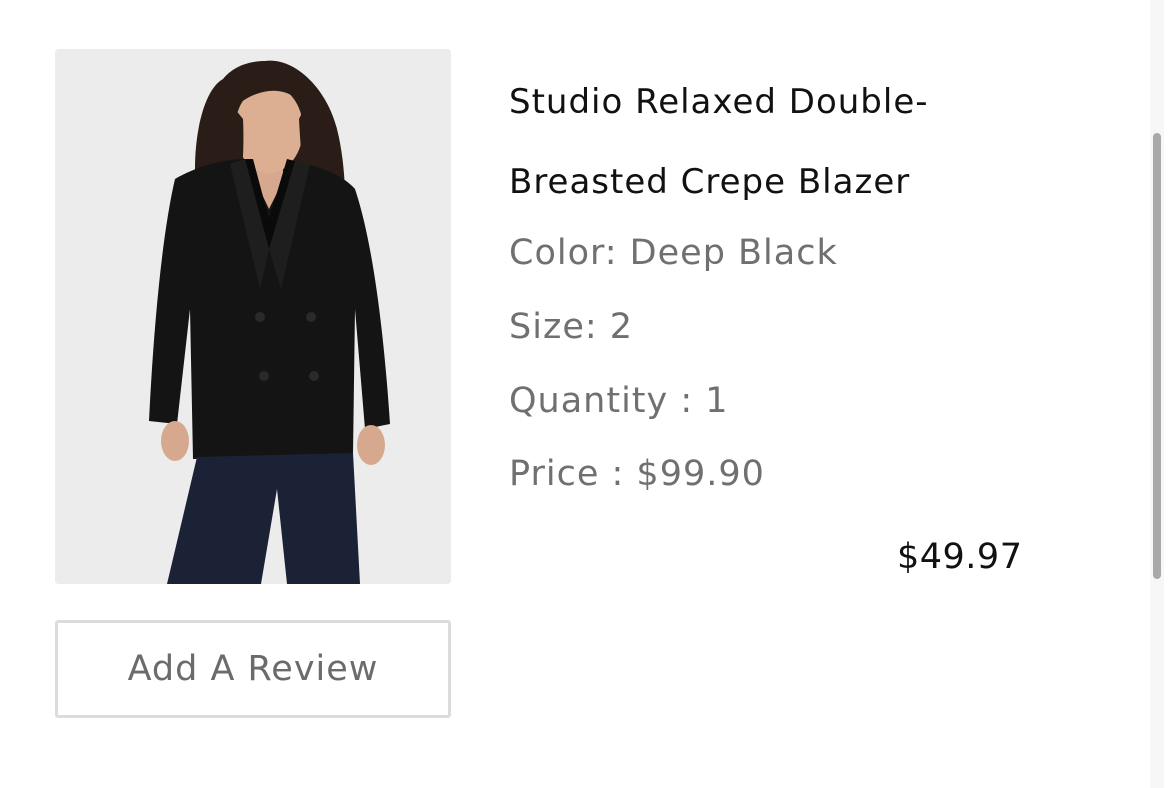  Describe the element at coordinates (960, 557) in the screenshot. I see `line-total-price: $49.97` at that location.